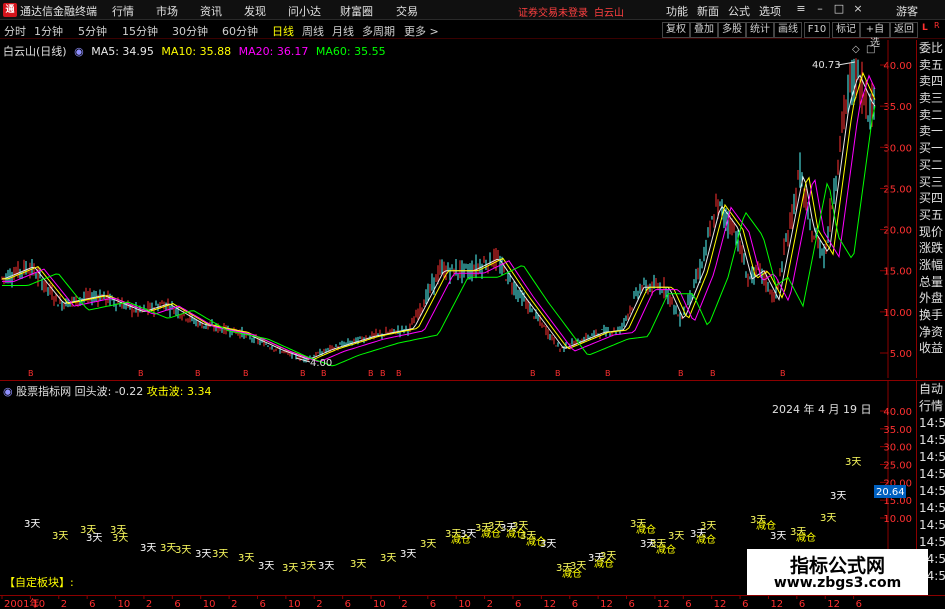  Describe the element at coordinates (704, 30) in the screenshot. I see `overlay-button: 叠加` at that location.